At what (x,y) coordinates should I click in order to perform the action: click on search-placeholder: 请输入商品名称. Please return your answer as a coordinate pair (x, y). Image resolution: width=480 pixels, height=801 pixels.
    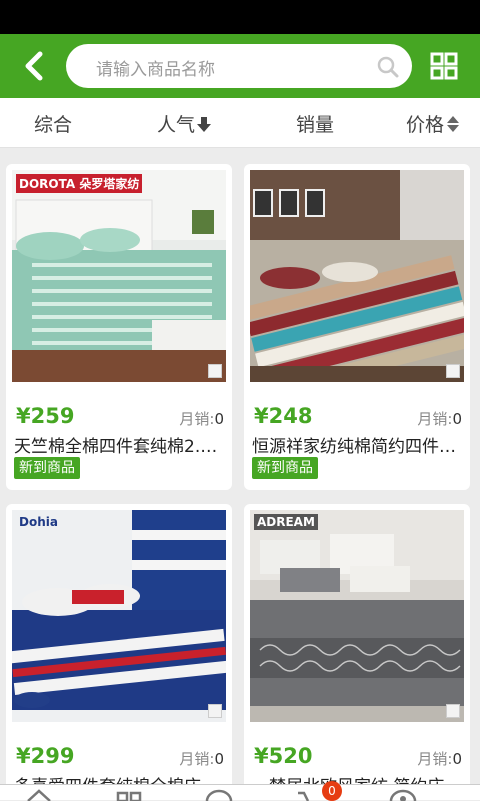
    Looking at the image, I should click on (155, 70).